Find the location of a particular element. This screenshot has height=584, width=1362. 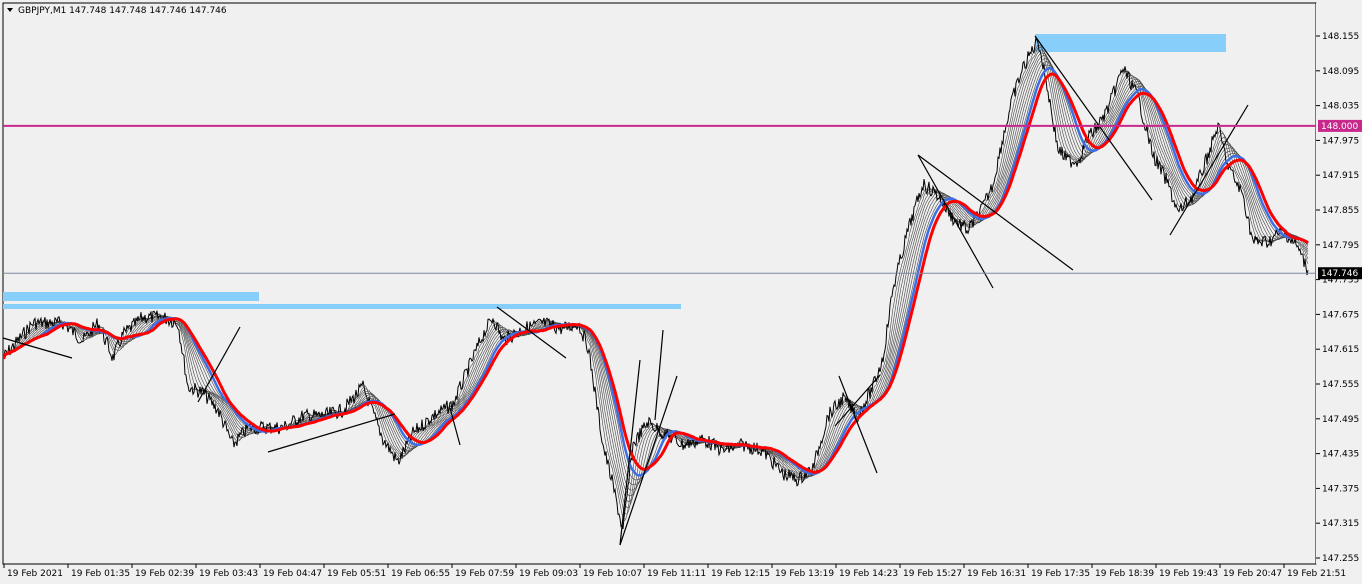

y-tick-label: 148.095 is located at coordinates (1340, 72).